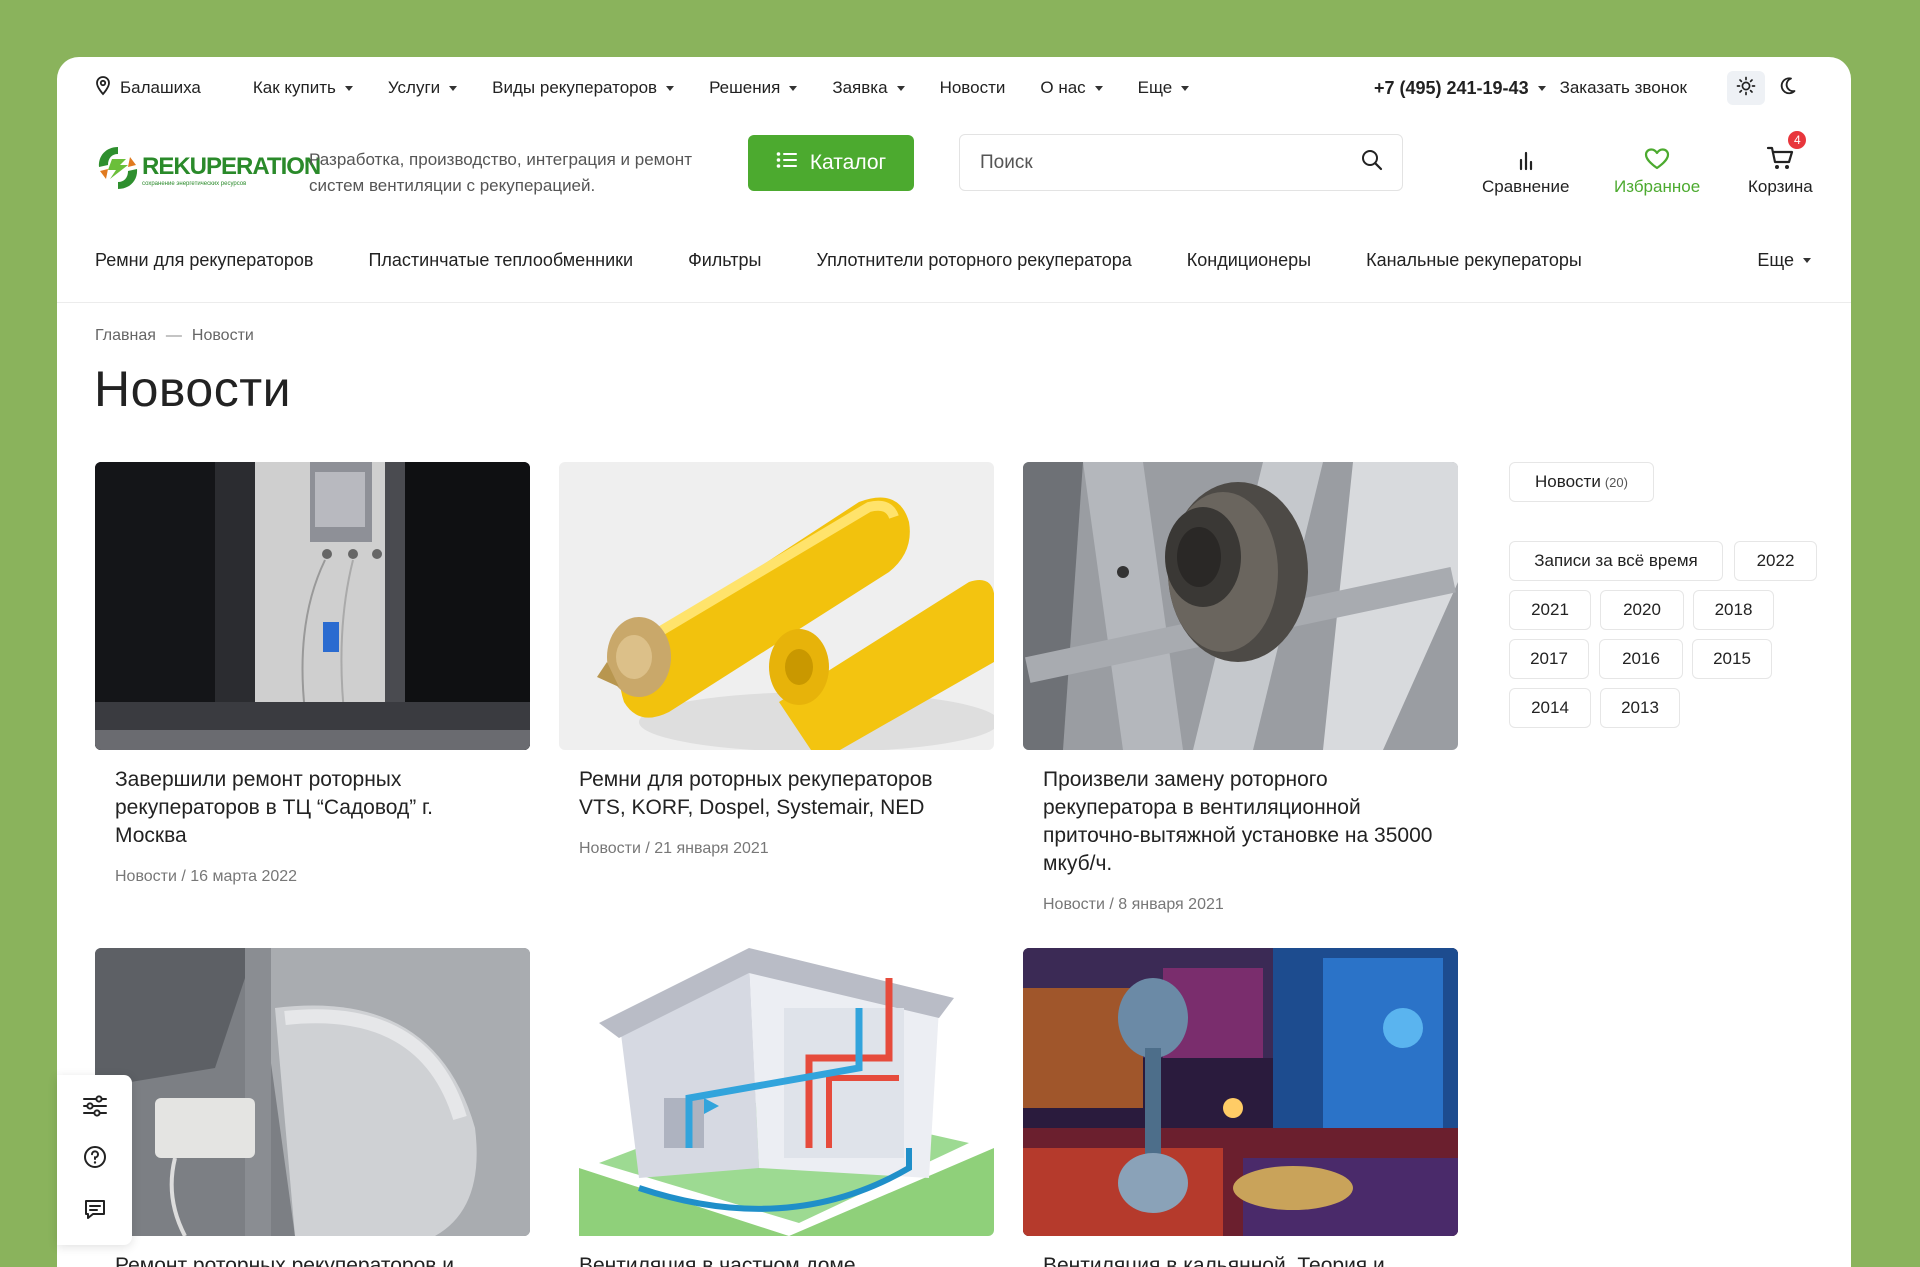 The height and width of the screenshot is (1267, 1920). I want to click on filter-tag-all-time: Записи за всё время, so click(1616, 561).